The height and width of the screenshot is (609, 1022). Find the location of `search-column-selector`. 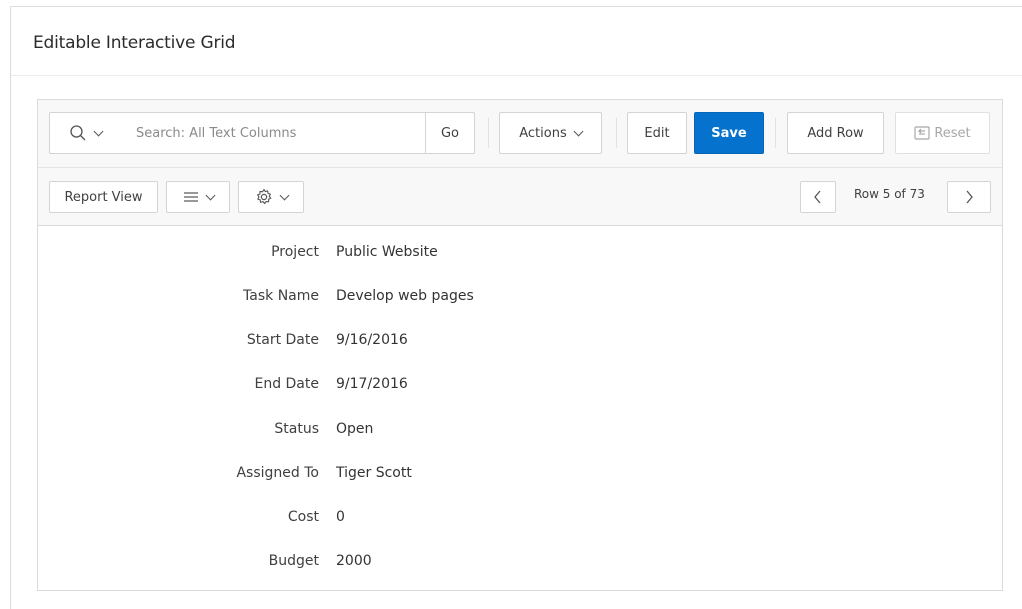

search-column-selector is located at coordinates (85, 133).